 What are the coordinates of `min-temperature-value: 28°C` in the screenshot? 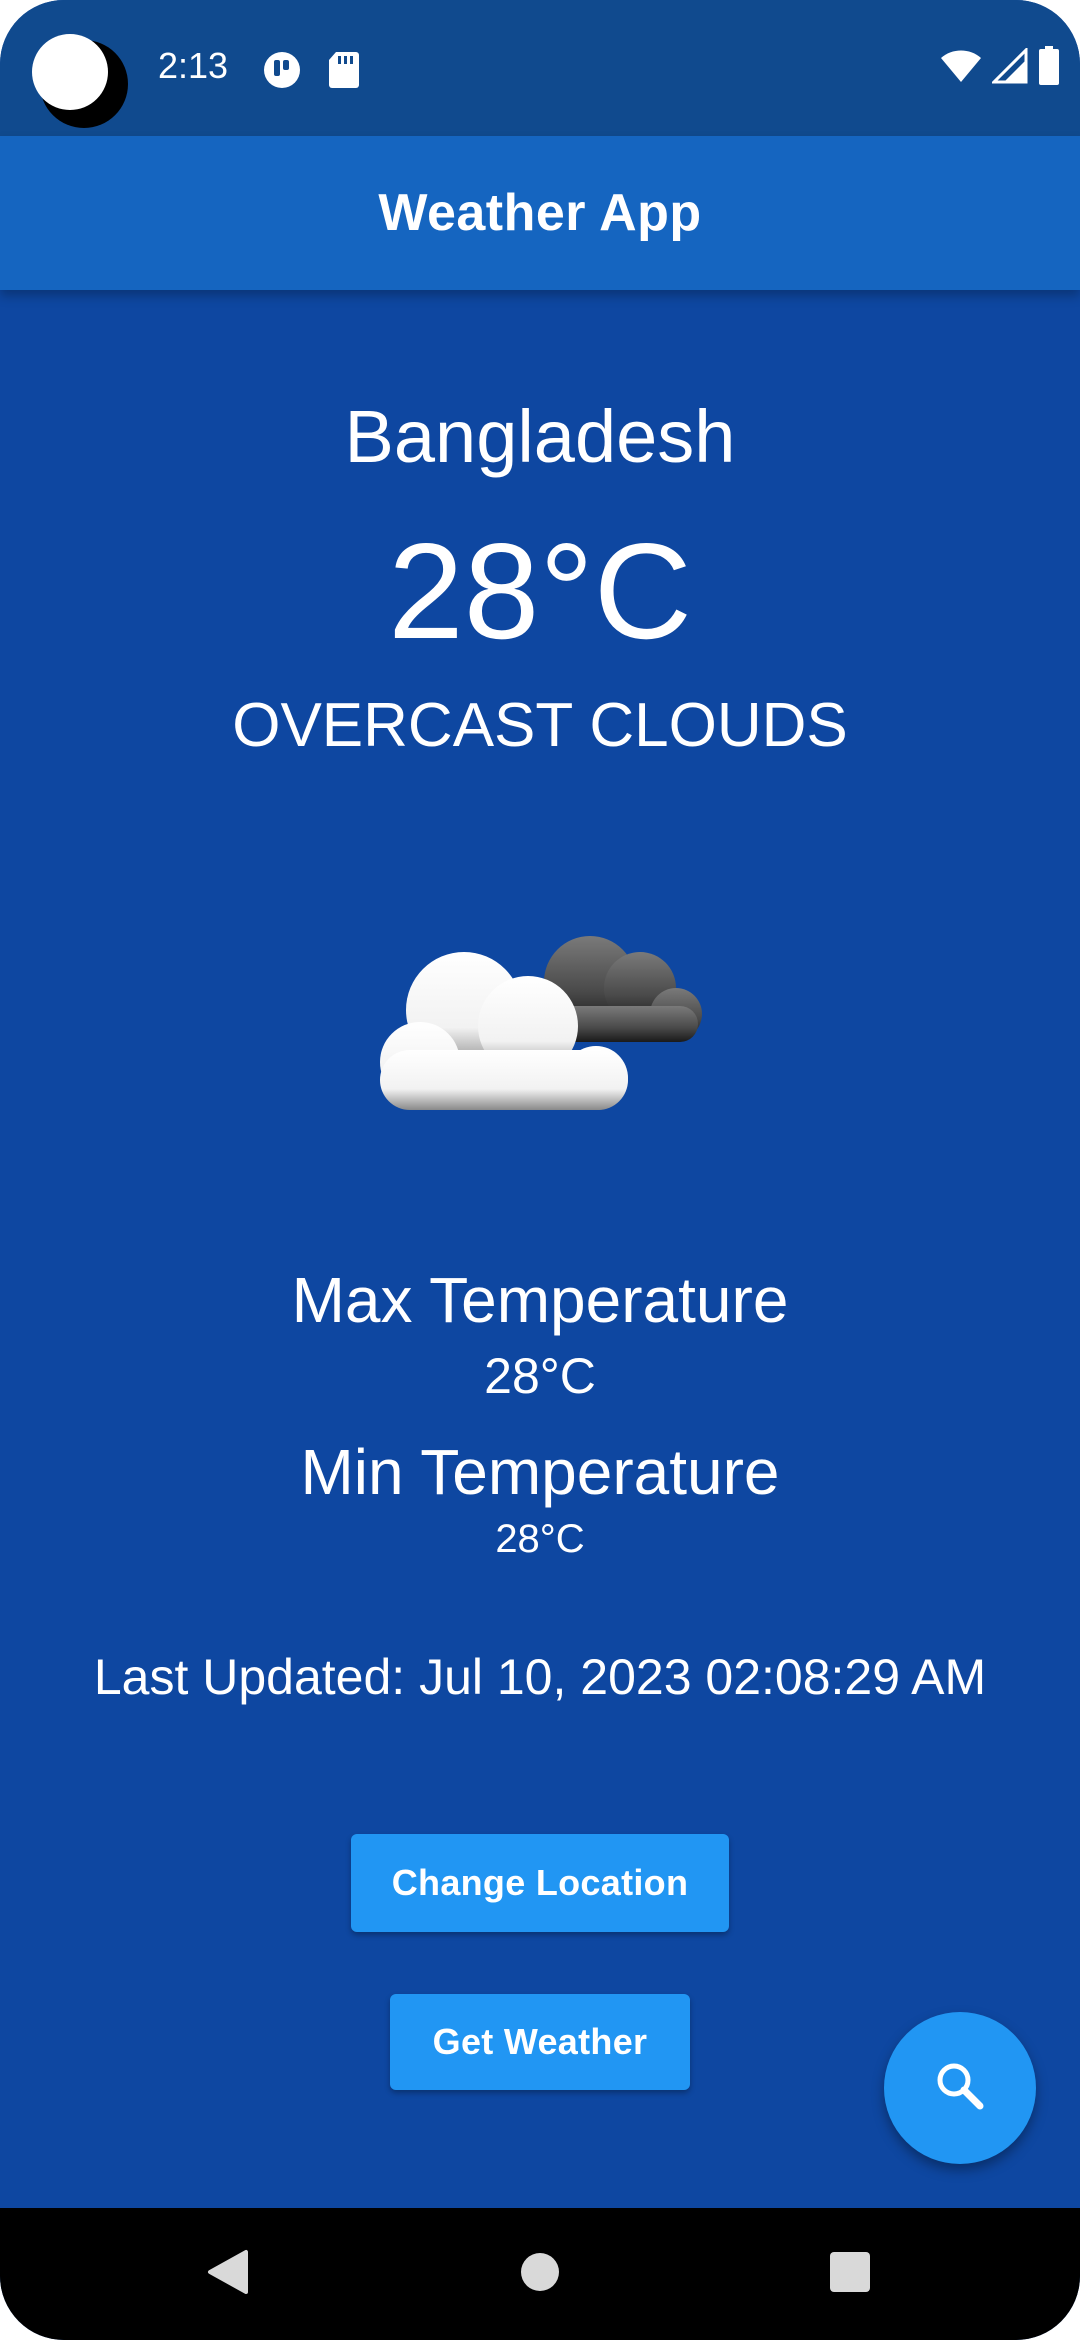 It's located at (540, 1539).